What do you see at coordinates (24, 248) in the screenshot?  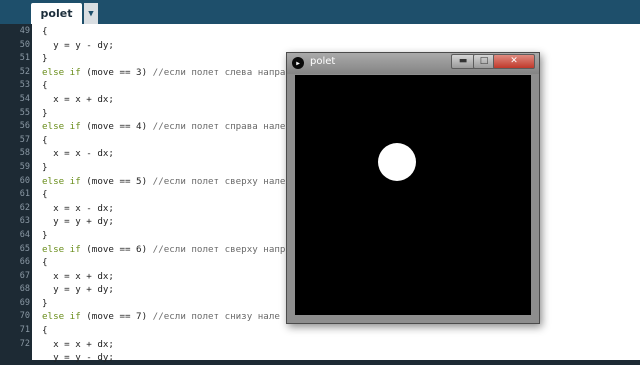 I see `line-number: 65` at bounding box center [24, 248].